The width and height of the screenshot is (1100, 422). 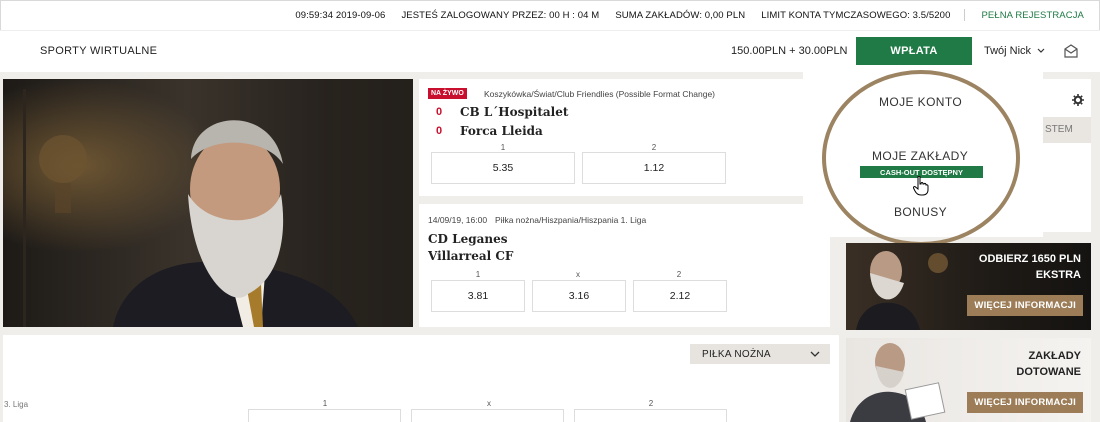 I want to click on user-menu-toggle: Twój Nick, so click(x=1014, y=51).